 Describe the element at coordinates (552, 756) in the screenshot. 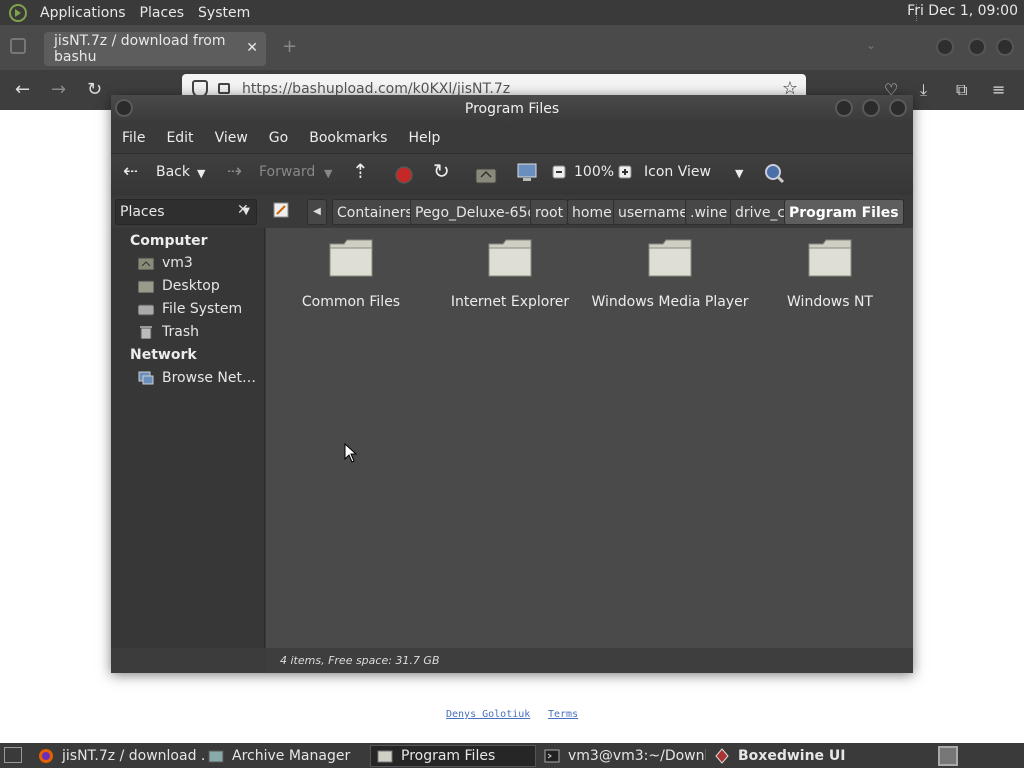

I see `terminal-icon` at that location.